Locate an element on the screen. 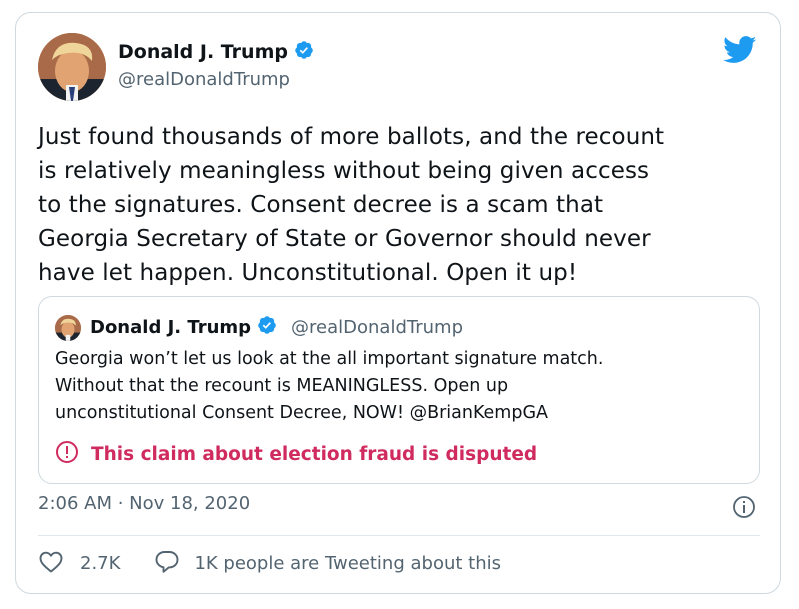  tweeting-about-text: 1K people are Tweeting about this is located at coordinates (347, 563).